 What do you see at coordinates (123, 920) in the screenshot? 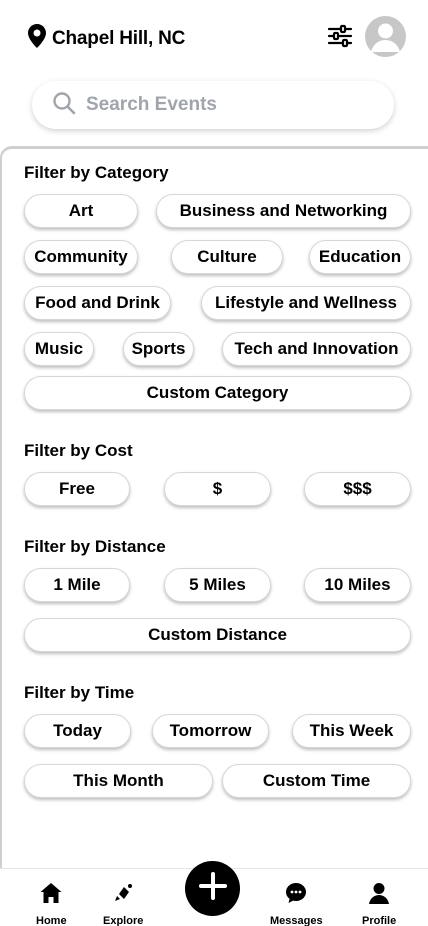
I see `tab-explore-label: Explore` at bounding box center [123, 920].